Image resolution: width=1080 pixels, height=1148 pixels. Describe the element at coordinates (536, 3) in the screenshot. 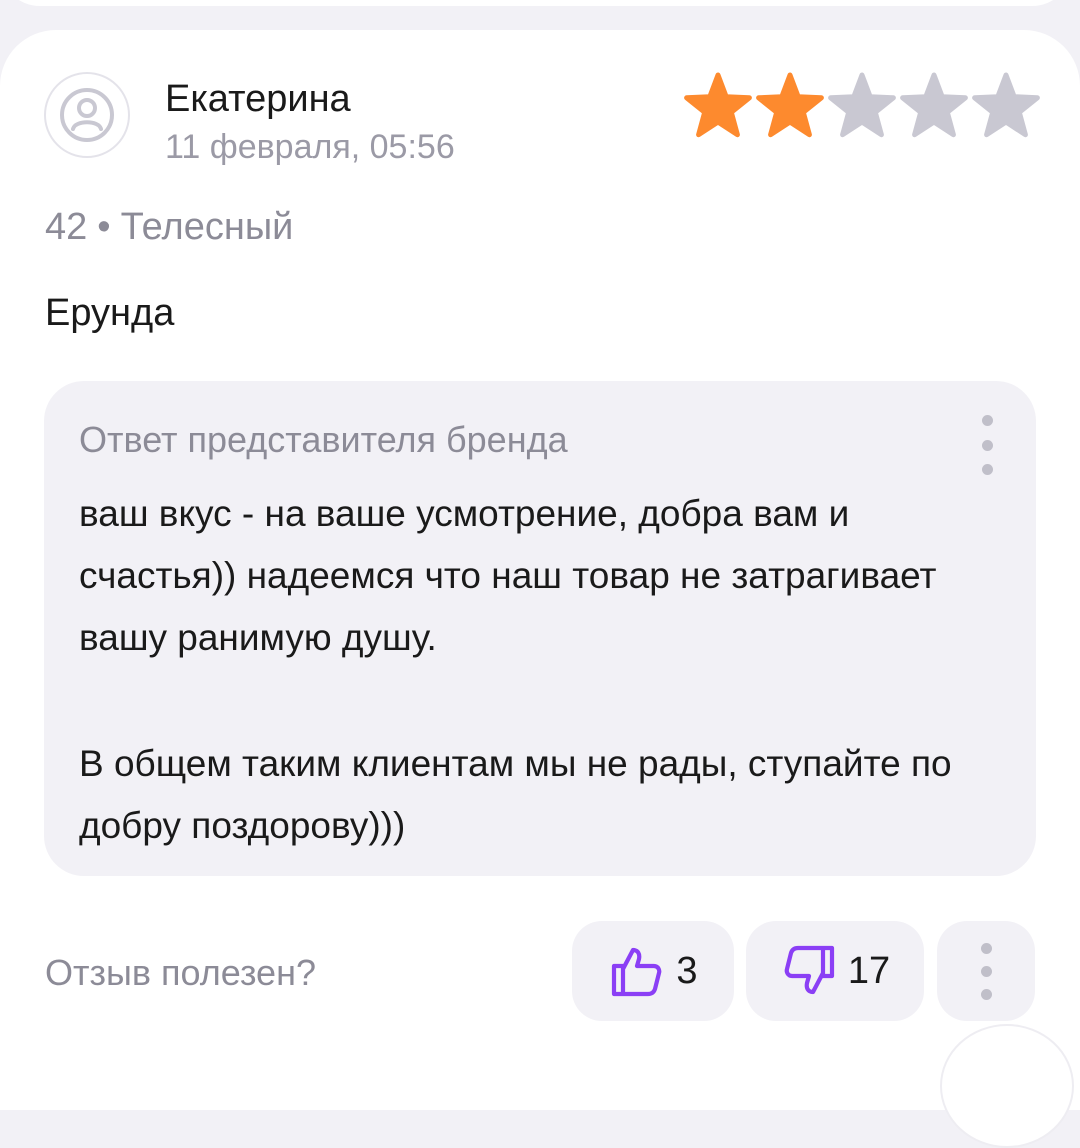

I see `previous-review-card-edge` at that location.